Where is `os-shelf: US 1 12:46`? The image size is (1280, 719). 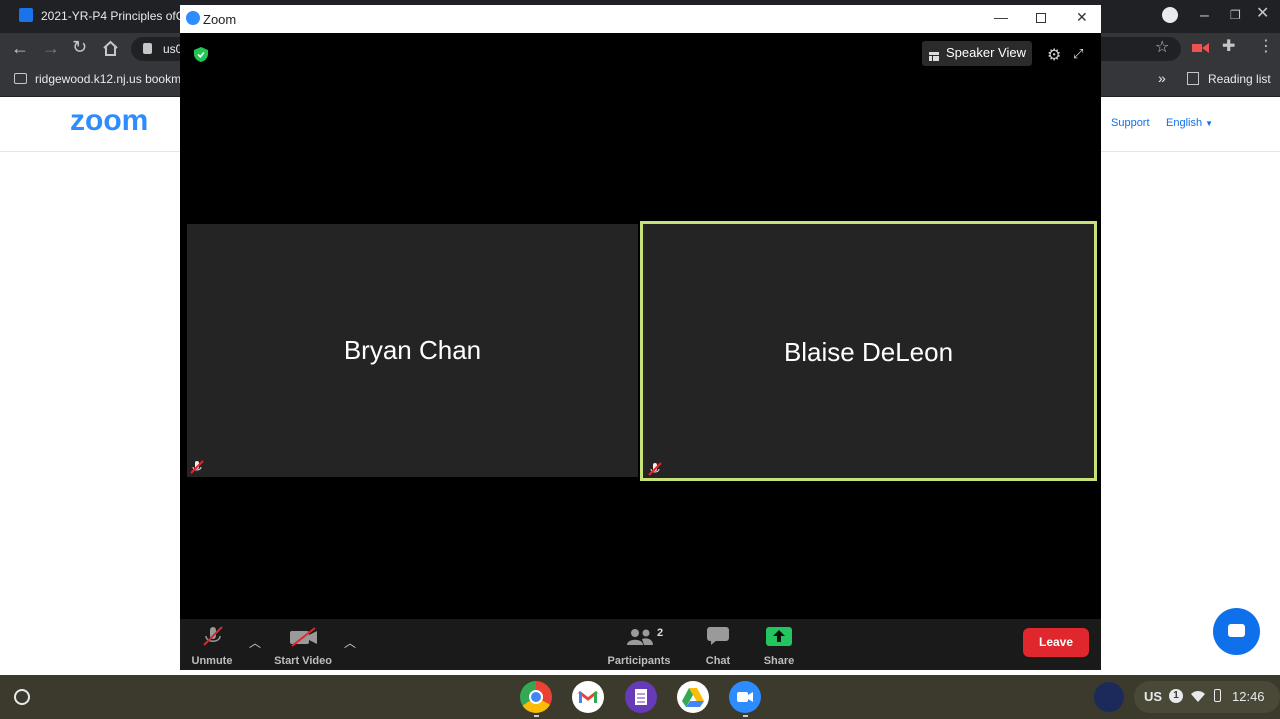
os-shelf: US 1 12:46 is located at coordinates (640, 697).